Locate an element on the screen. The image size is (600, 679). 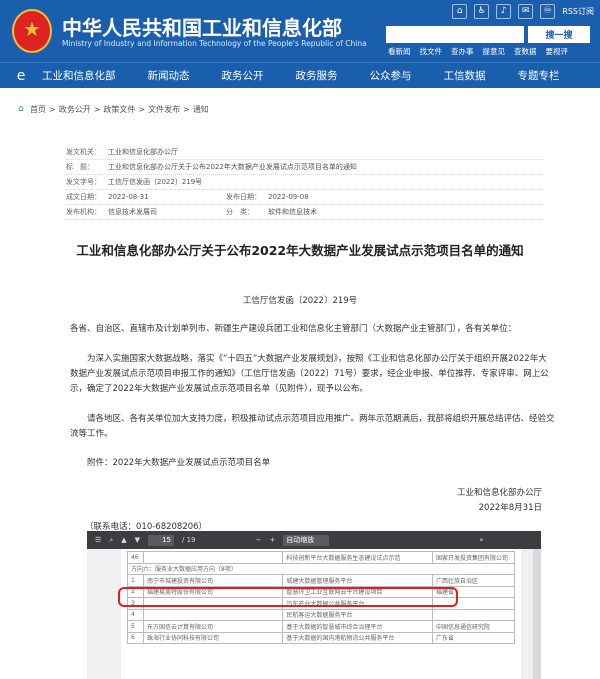
search-button: 搜一搜 is located at coordinates (559, 34).